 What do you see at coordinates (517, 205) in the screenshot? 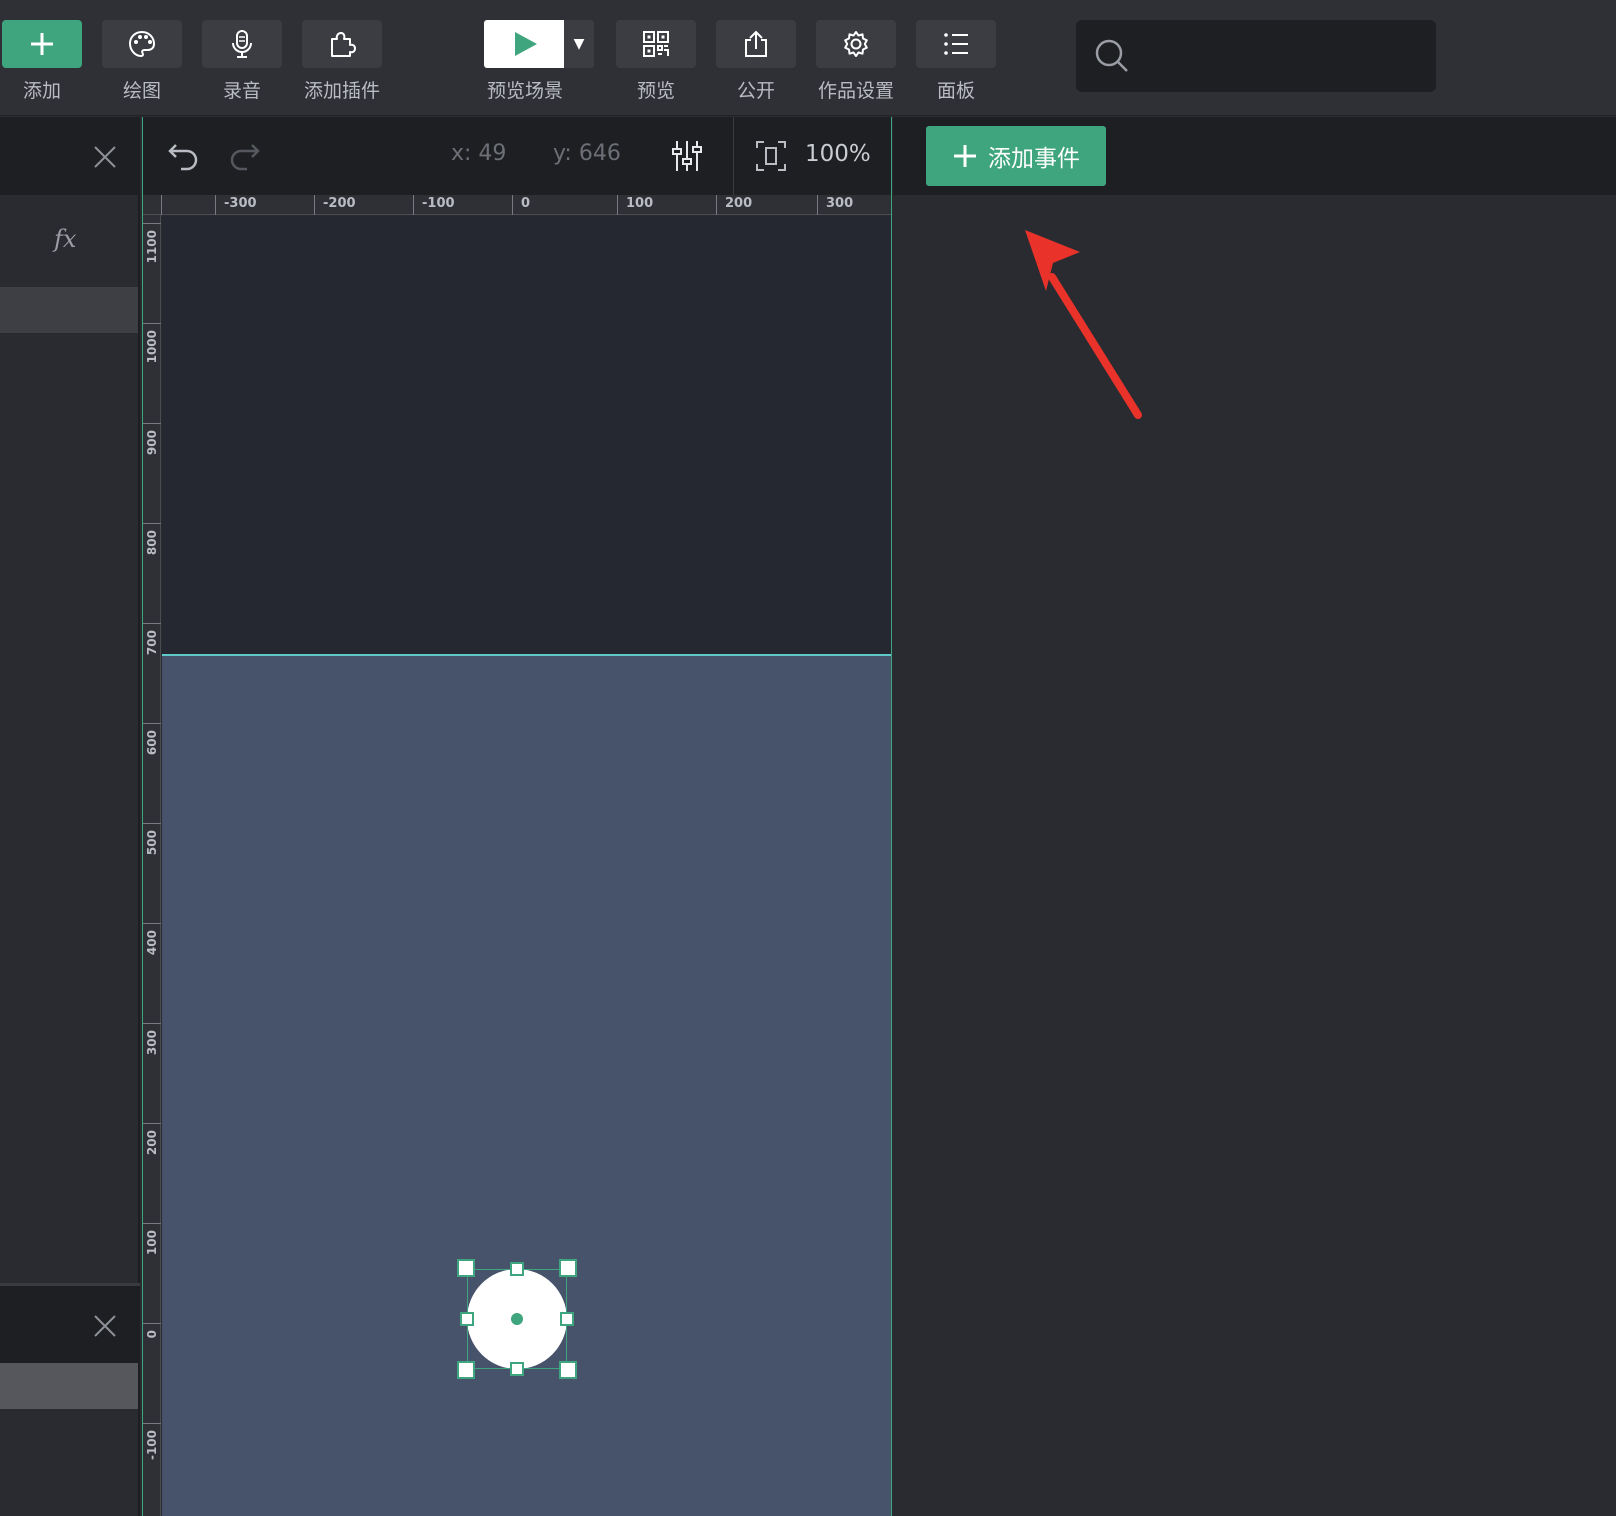
I see `horizontal-ruler: -300 -200 -100 0 100 200 300` at bounding box center [517, 205].